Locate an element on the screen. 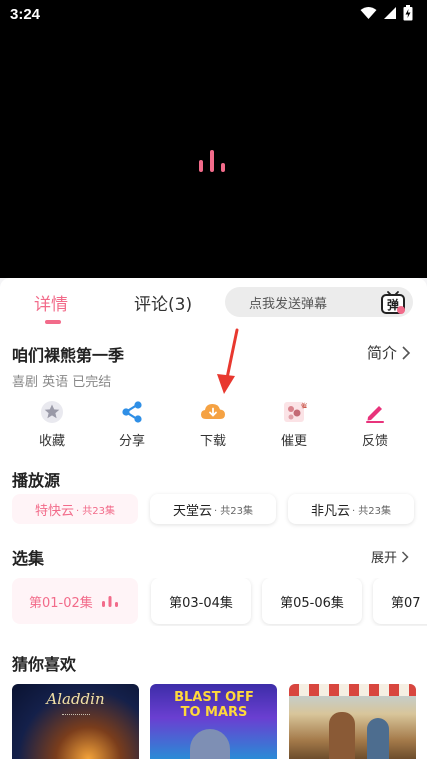 The image size is (427, 759). signal-icon is located at coordinates (390, 13).